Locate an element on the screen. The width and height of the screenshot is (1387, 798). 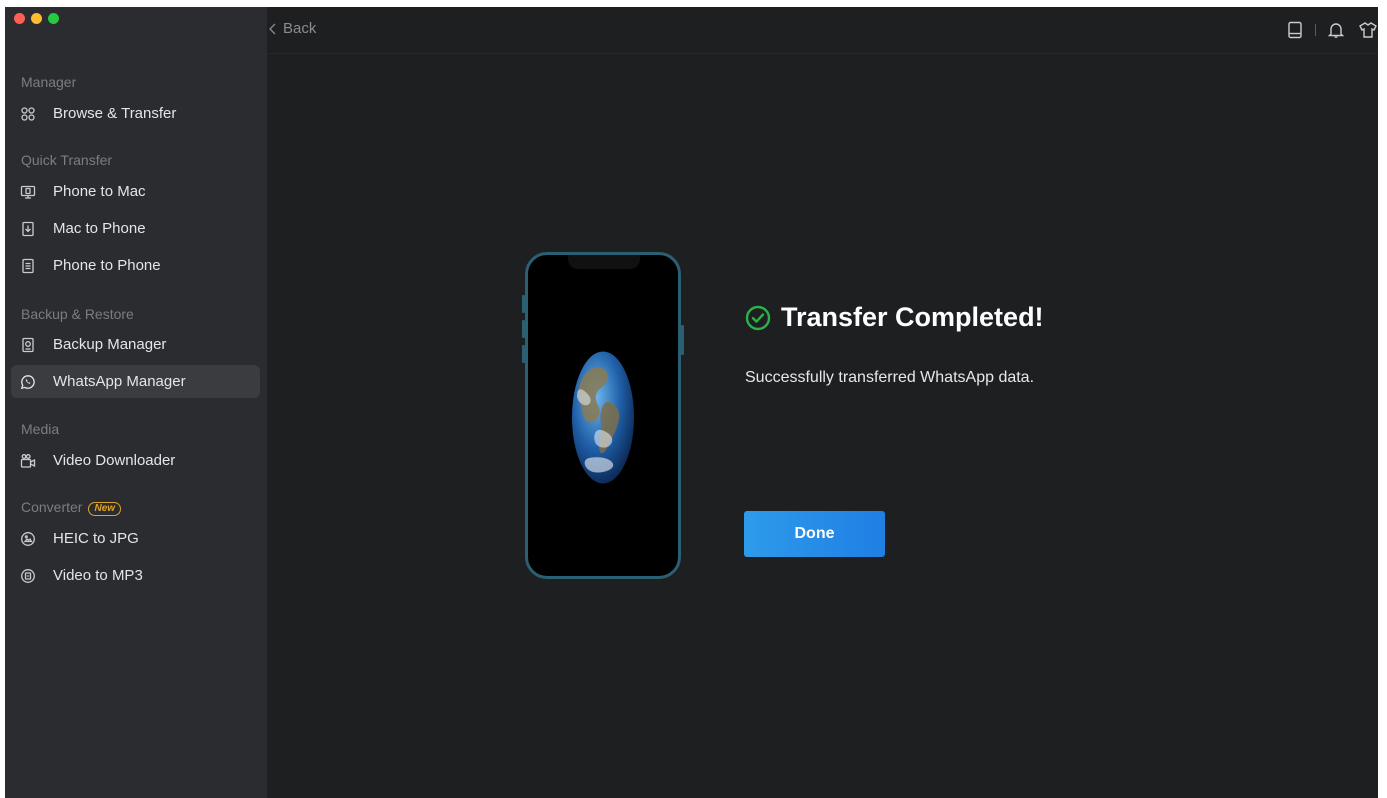
back-label: Back is located at coordinates (300, 28).